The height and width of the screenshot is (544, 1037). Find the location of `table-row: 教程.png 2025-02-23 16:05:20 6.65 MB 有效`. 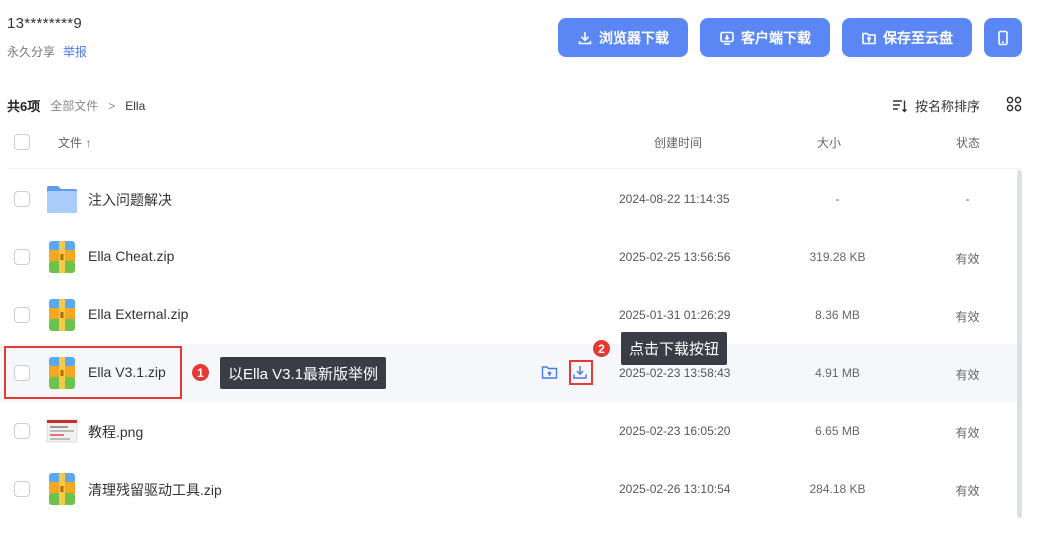

table-row: 教程.png 2025-02-23 16:05:20 6.65 MB 有效 is located at coordinates (509, 431).